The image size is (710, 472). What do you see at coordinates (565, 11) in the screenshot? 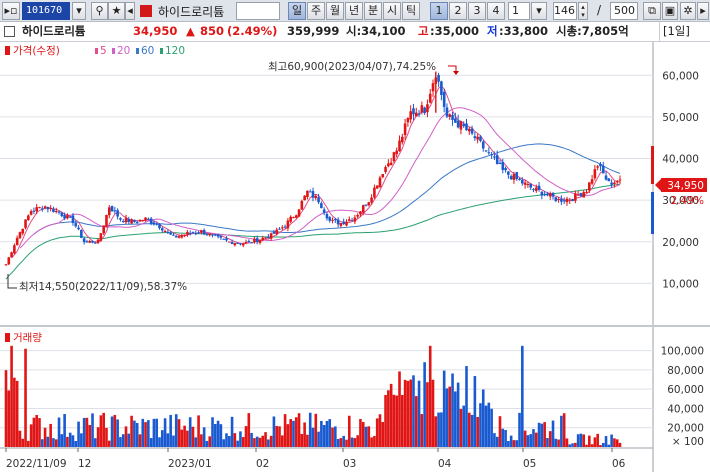
I see `count-input: 146` at bounding box center [565, 11].